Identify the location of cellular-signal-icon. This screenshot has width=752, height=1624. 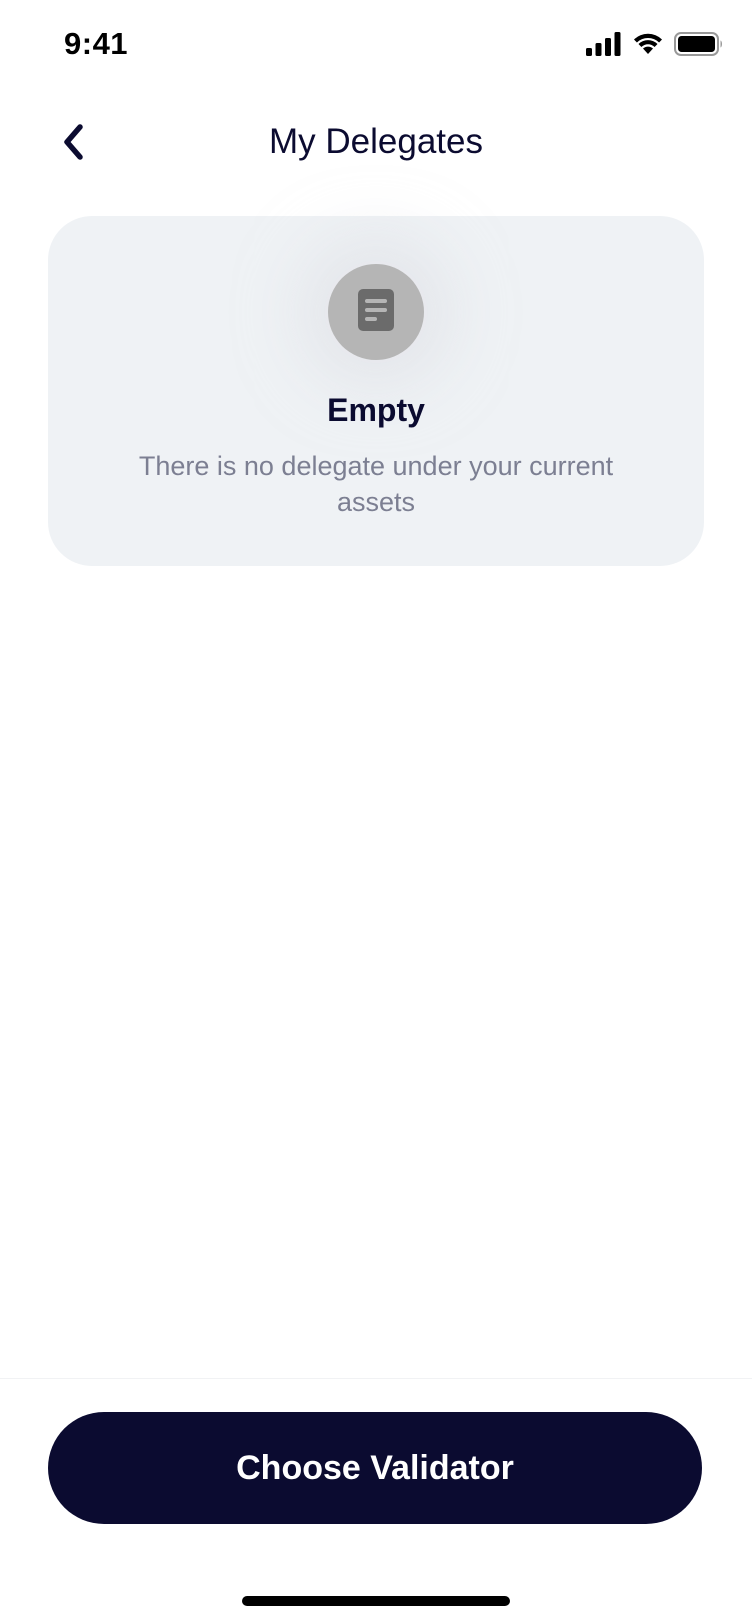
(604, 46).